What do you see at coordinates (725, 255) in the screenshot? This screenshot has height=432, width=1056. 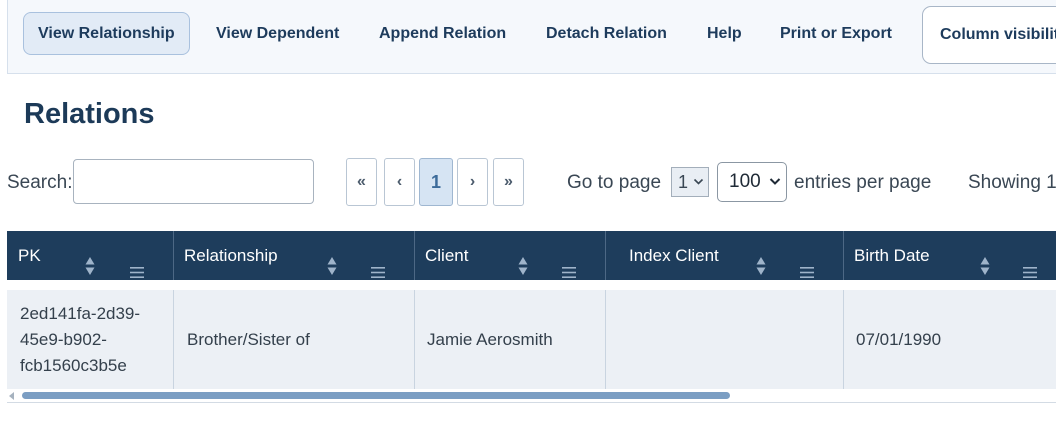 I see `column-header-index-client: Index Client` at bounding box center [725, 255].